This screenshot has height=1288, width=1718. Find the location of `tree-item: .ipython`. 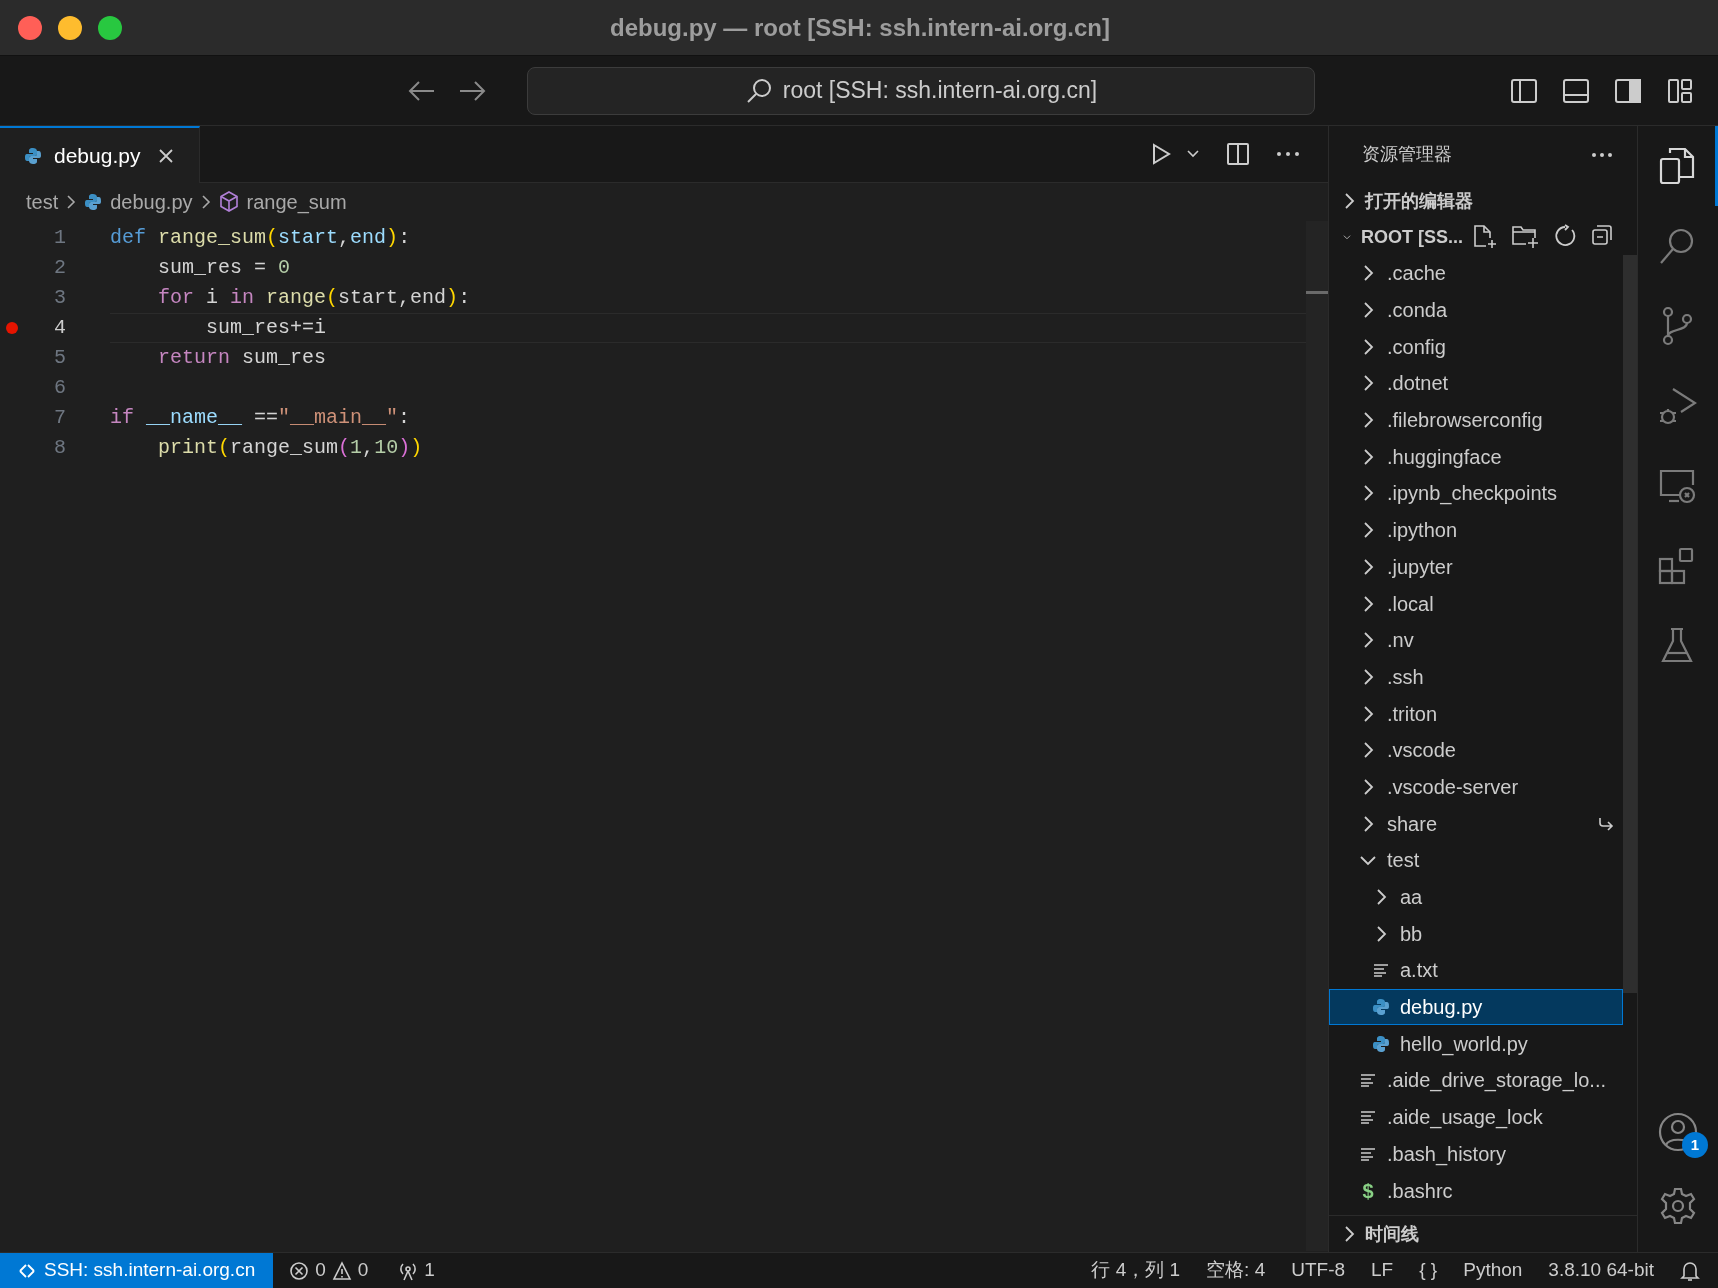

tree-item: .ipython is located at coordinates (1476, 530).